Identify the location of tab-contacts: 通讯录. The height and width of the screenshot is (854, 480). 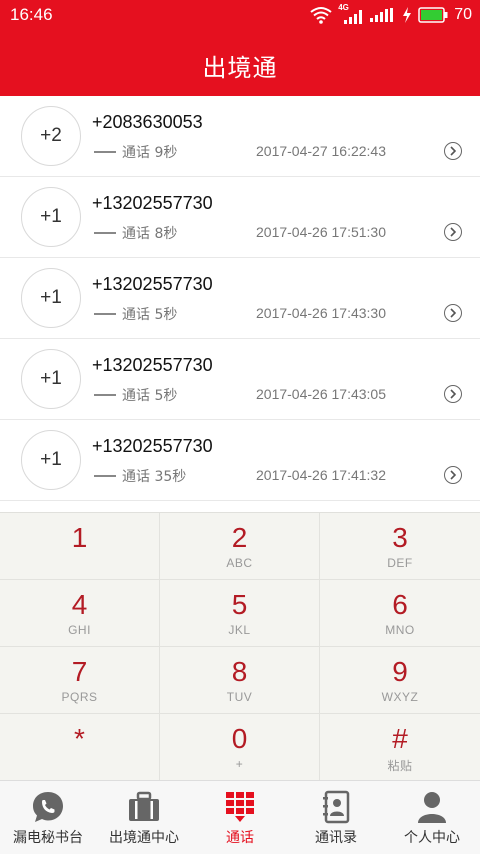
(336, 817).